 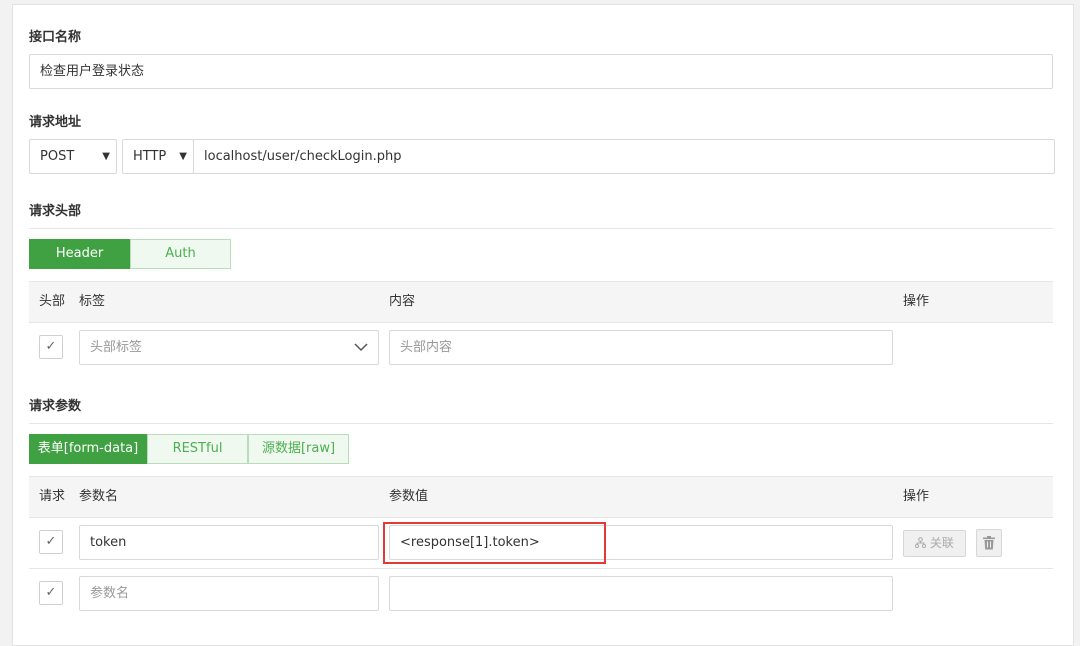 I want to click on url-input: localhost/user/checkLogin.php, so click(x=624, y=156).